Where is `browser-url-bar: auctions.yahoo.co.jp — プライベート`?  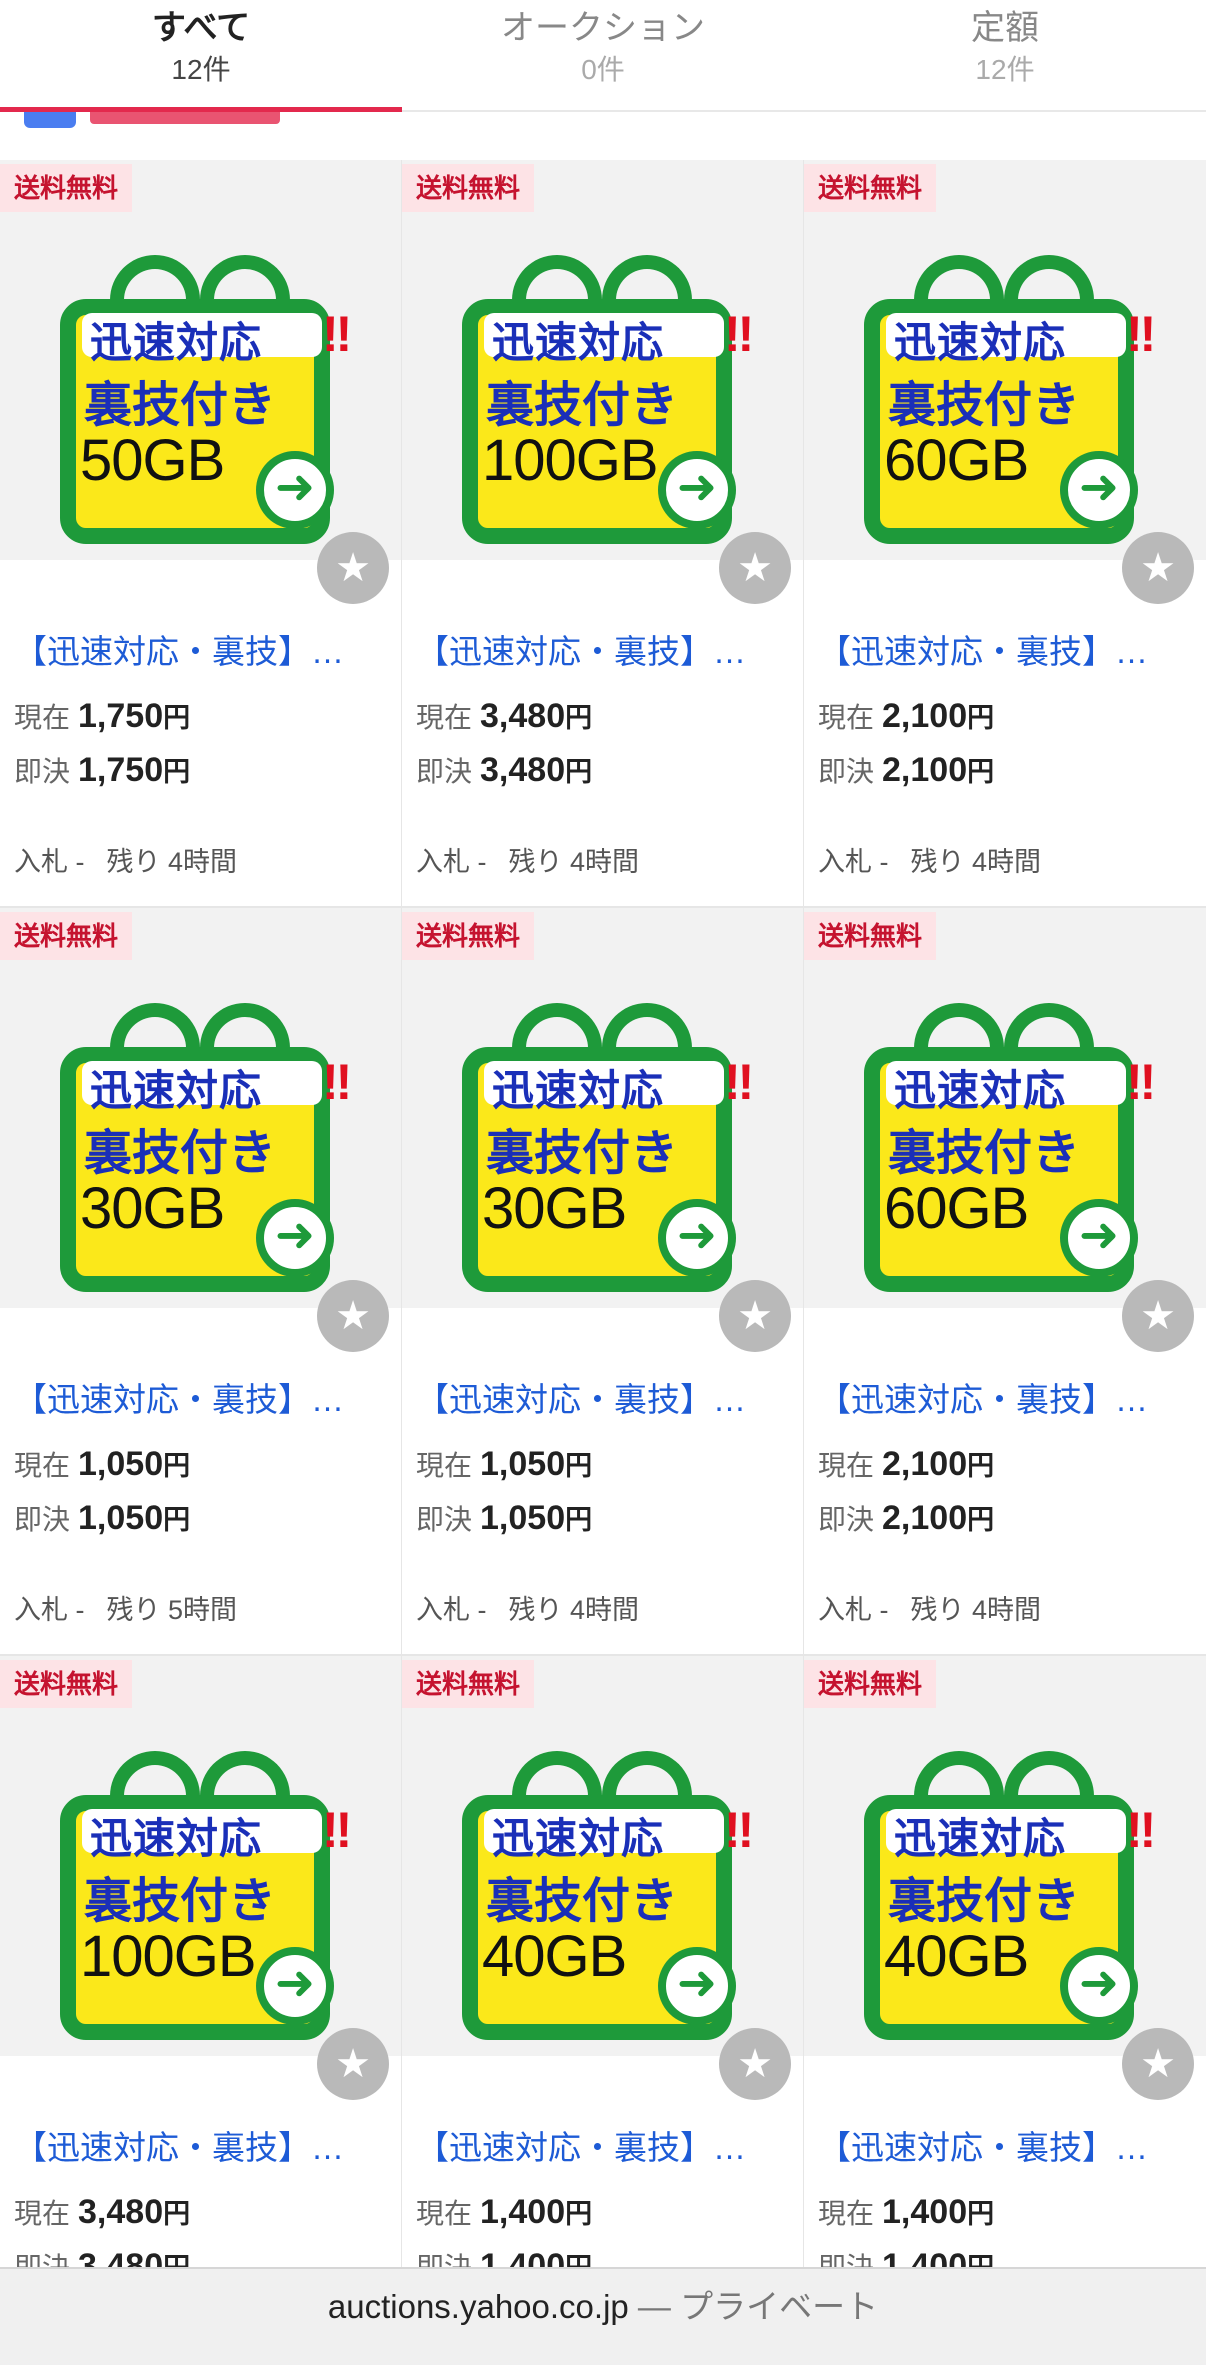
browser-url-bar: auctions.yahoo.co.jp — プライベート is located at coordinates (603, 2316).